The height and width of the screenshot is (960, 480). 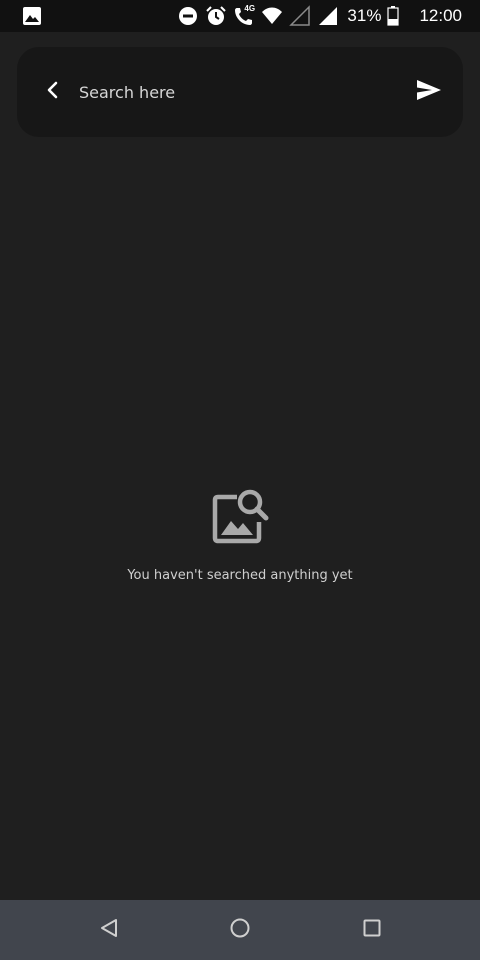 I want to click on image-search-icon, so click(x=240, y=515).